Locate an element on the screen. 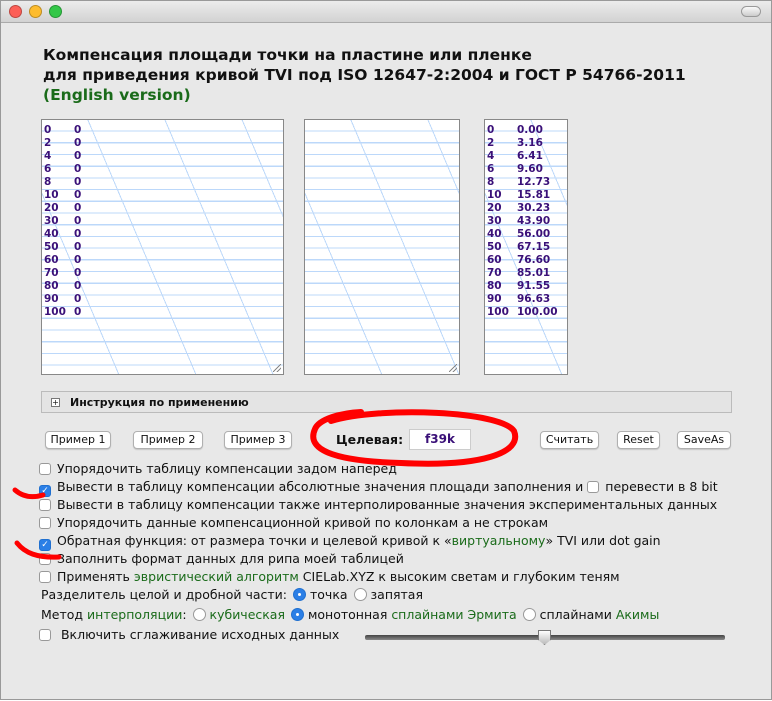  value: 12.73 is located at coordinates (534, 182).